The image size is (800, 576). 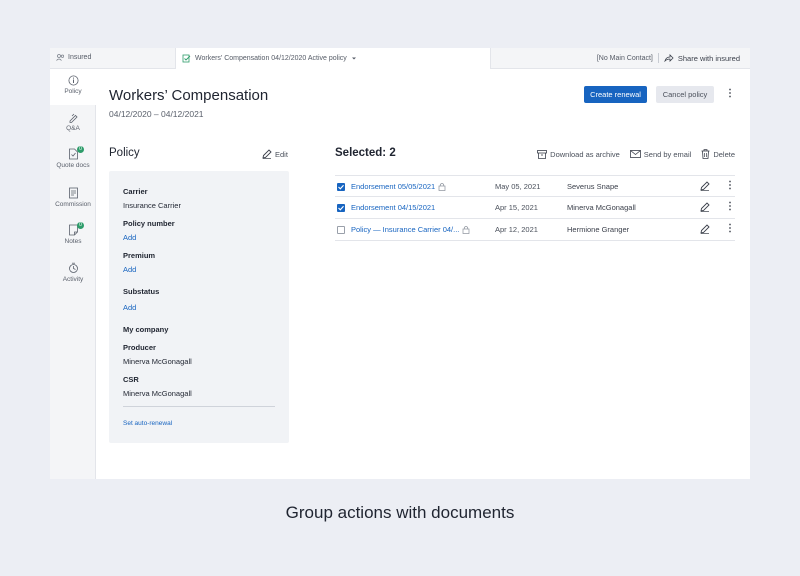 What do you see at coordinates (157, 361) in the screenshot?
I see `producer-value: Minerva McGonagall` at bounding box center [157, 361].